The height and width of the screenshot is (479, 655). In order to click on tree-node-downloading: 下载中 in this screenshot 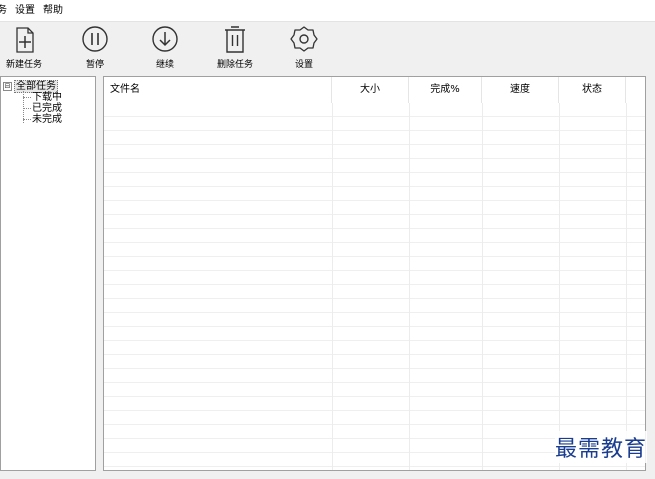, I will do `click(42, 97)`.